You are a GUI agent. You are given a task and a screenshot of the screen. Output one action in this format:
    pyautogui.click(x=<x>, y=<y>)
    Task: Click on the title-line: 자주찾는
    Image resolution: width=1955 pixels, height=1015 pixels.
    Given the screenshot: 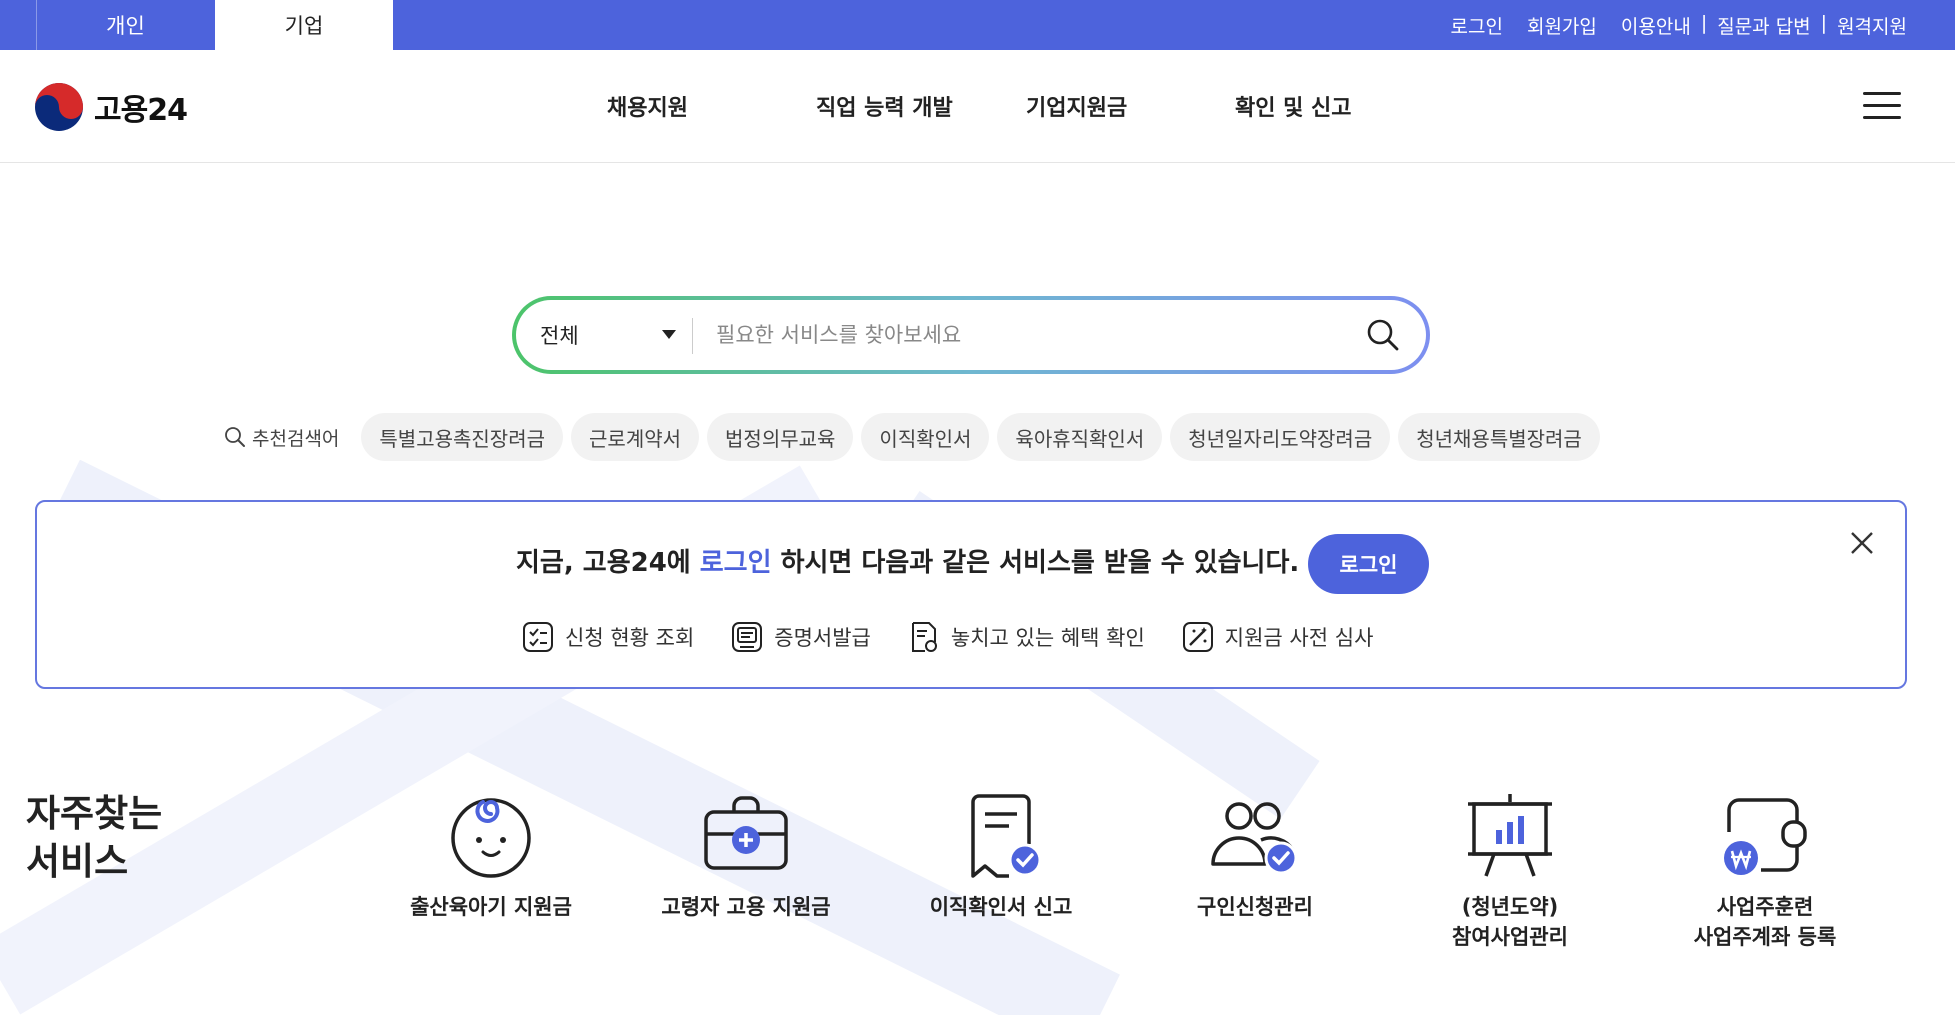 What is the action you would take?
    pyautogui.click(x=94, y=813)
    